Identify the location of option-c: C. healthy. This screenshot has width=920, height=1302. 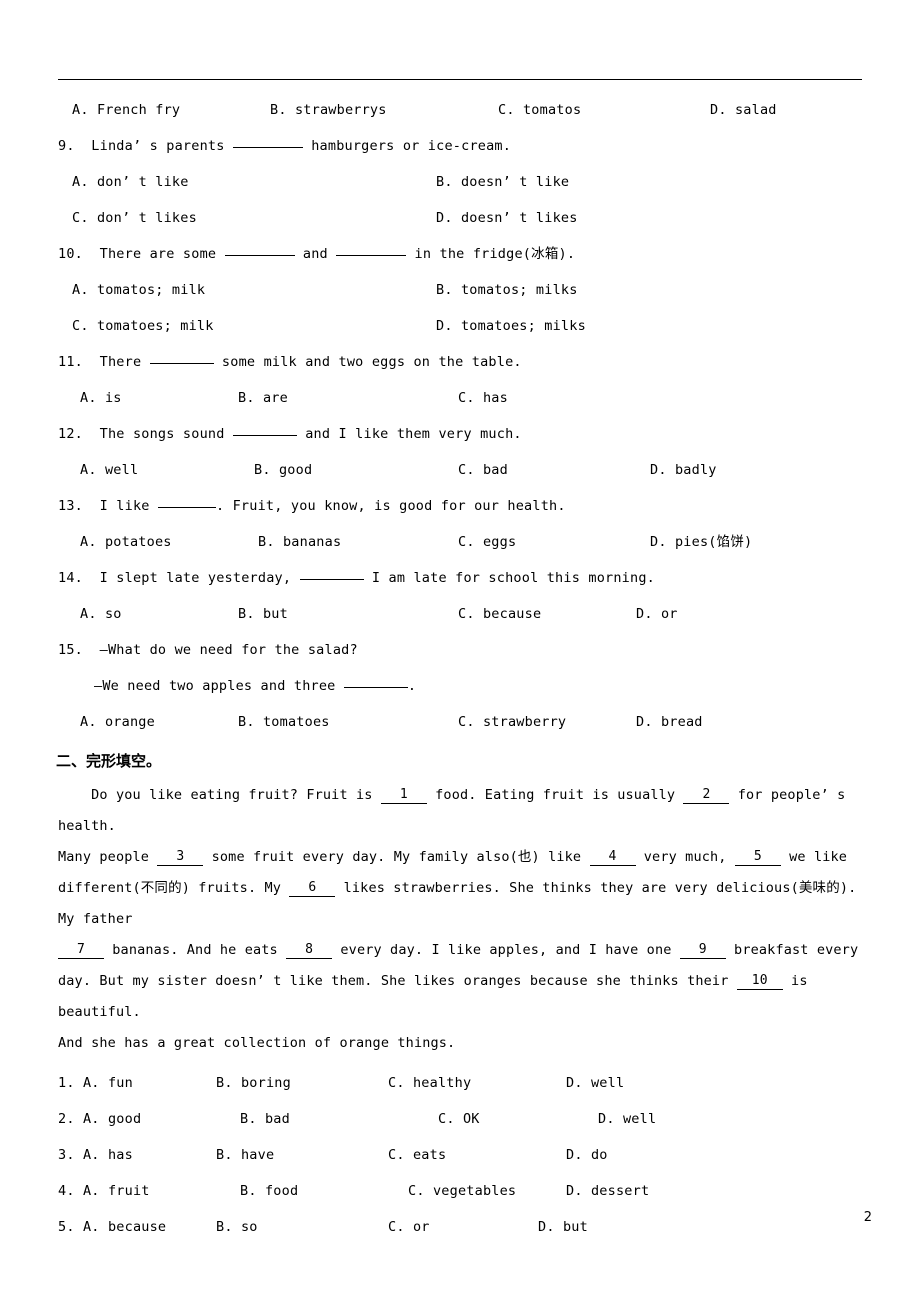
(430, 1083).